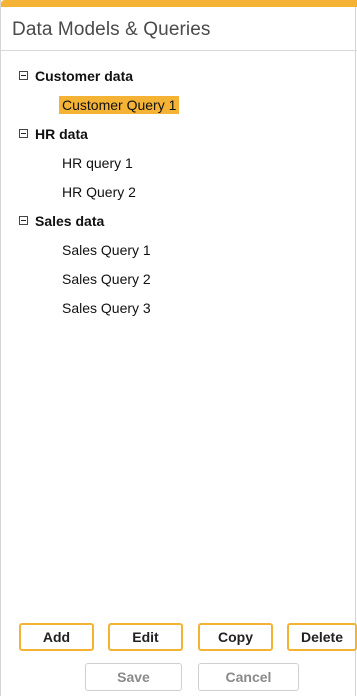  I want to click on tree-group-label: Sales data, so click(69, 221).